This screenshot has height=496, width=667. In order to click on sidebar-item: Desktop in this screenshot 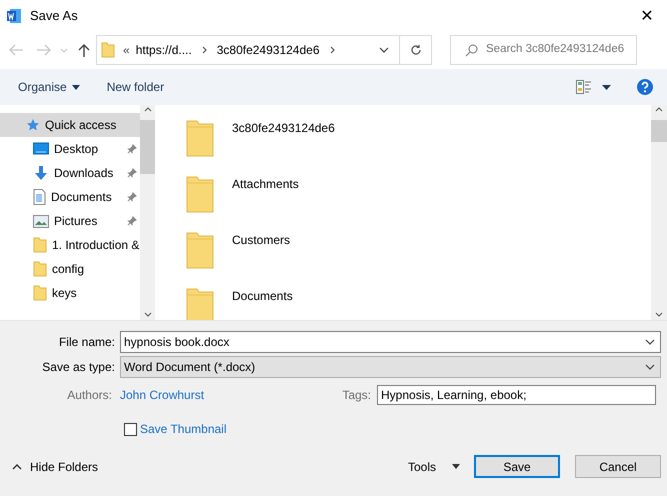, I will do `click(70, 149)`.